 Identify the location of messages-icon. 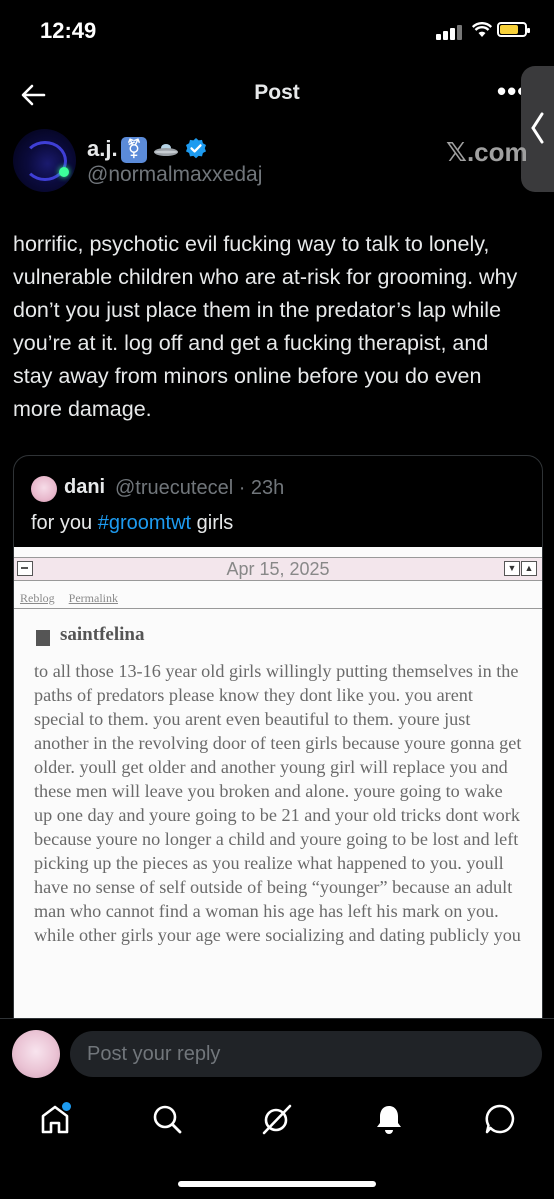
(500, 1119).